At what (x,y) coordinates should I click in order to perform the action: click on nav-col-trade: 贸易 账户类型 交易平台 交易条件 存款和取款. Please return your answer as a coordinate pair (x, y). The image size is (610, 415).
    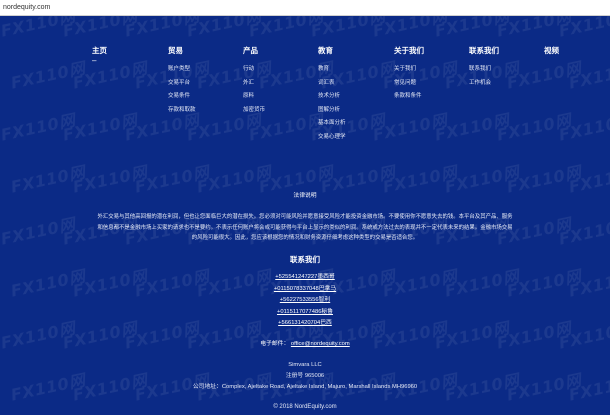
    Looking at the image, I should click on (182, 83).